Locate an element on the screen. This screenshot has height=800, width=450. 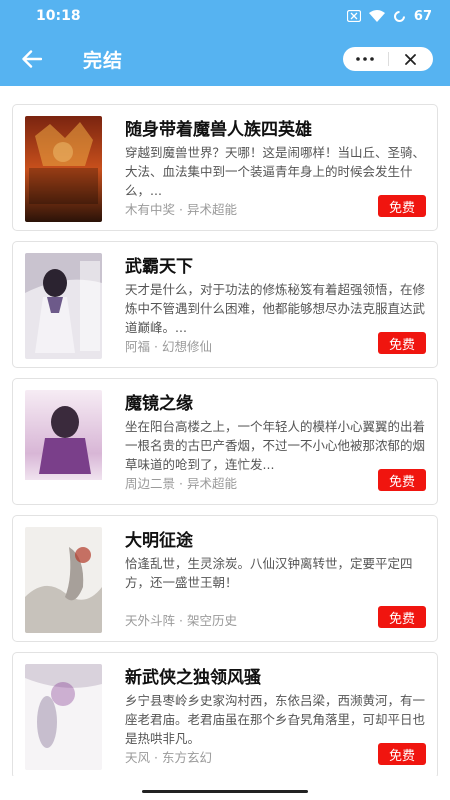
more-button is located at coordinates (365, 59).